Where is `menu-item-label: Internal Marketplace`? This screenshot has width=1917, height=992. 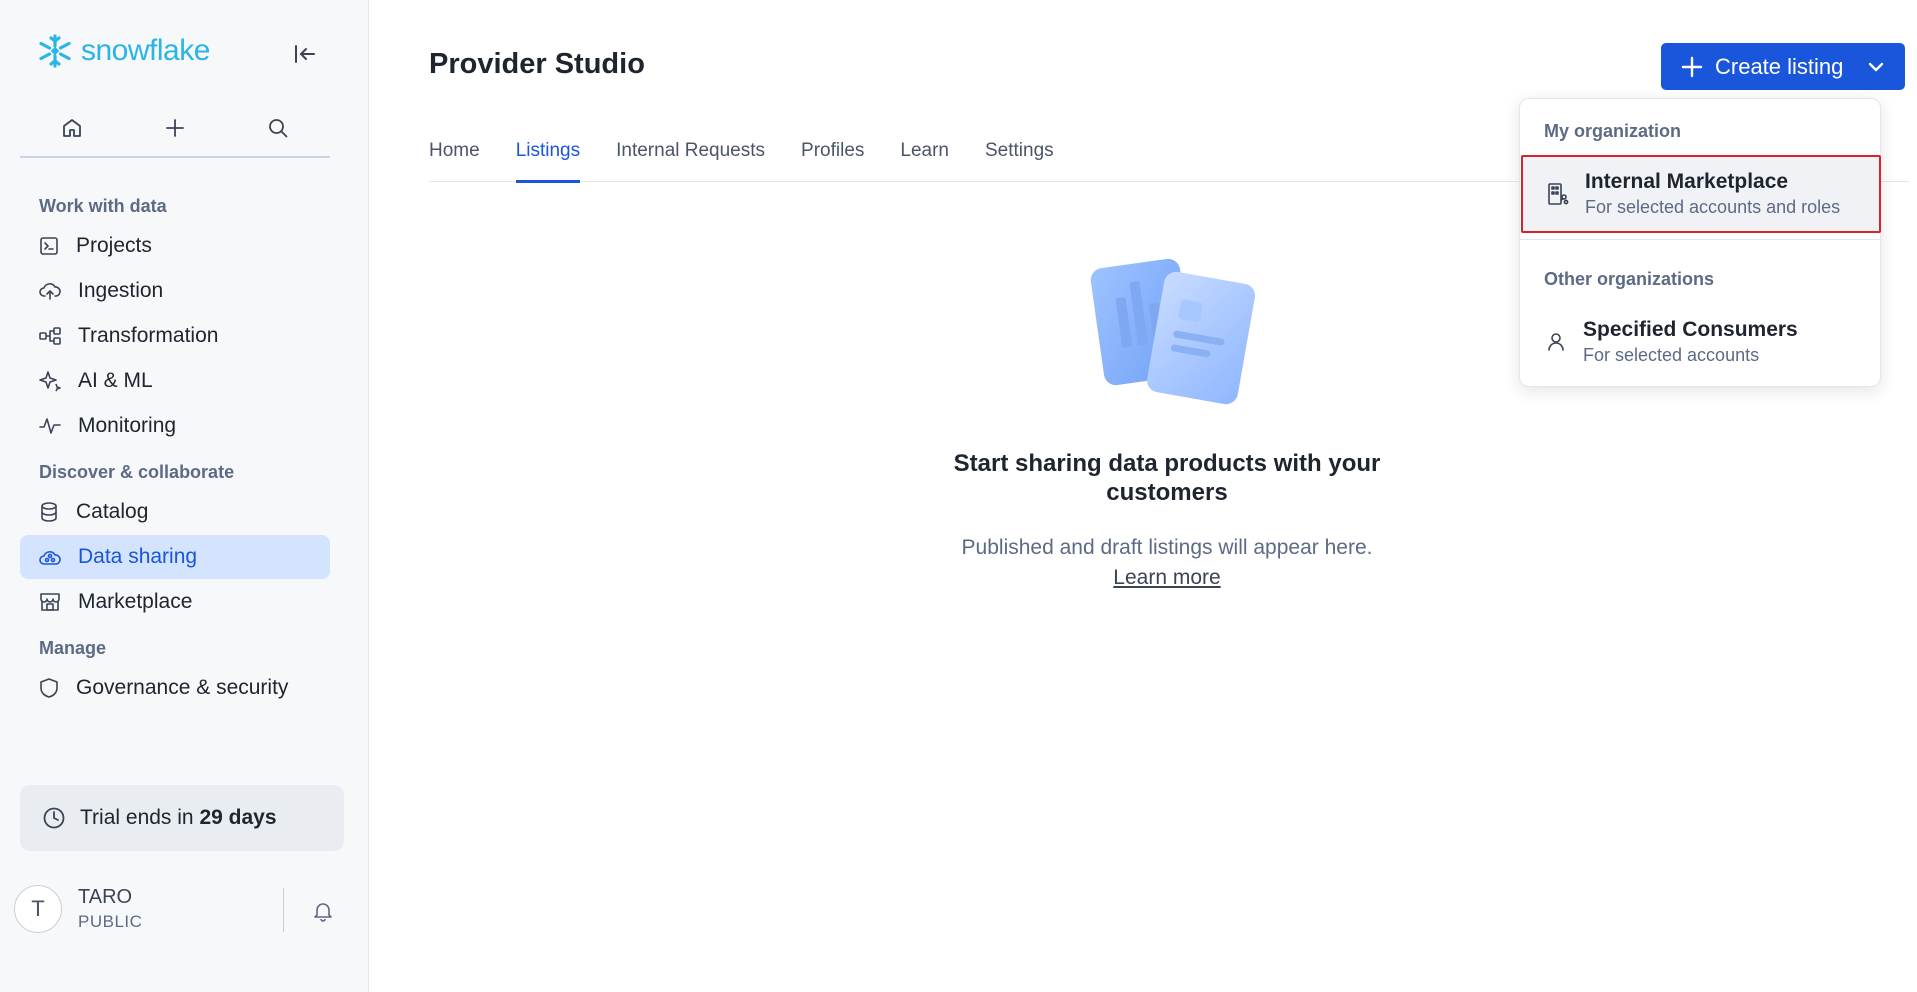
menu-item-label: Internal Marketplace is located at coordinates (1687, 181).